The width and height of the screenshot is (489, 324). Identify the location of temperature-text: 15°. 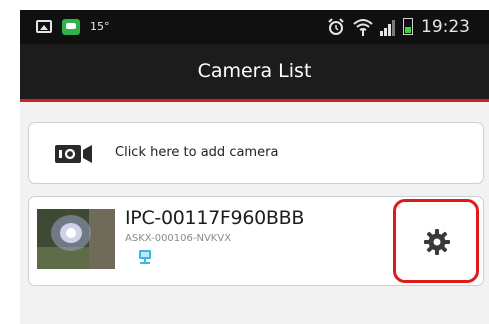
(100, 26).